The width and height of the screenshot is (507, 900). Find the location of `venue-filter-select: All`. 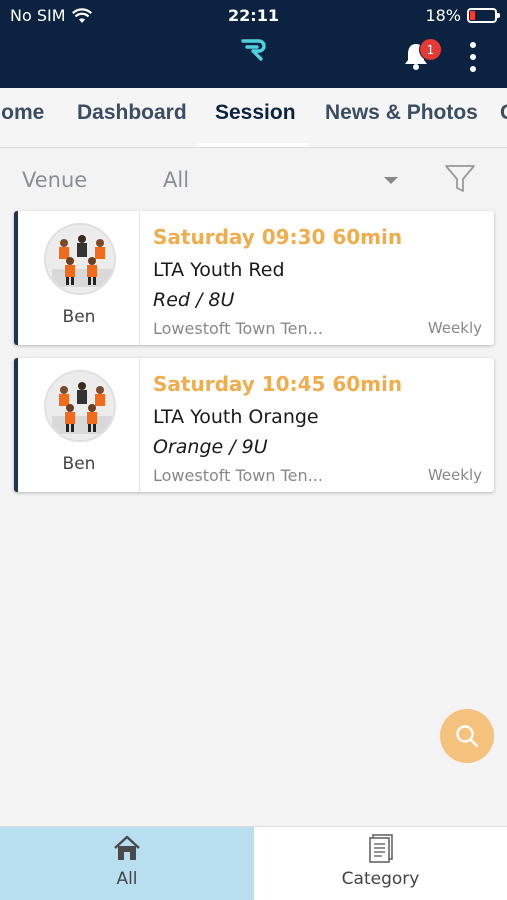

venue-filter-select: All is located at coordinates (176, 180).